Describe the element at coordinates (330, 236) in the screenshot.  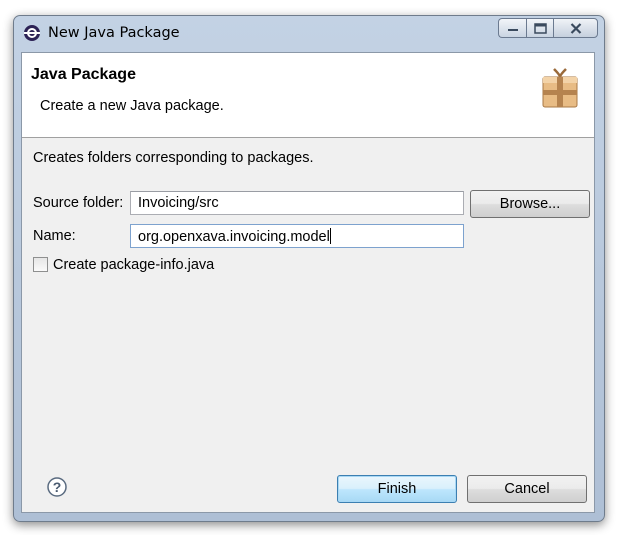
I see `text-caret` at that location.